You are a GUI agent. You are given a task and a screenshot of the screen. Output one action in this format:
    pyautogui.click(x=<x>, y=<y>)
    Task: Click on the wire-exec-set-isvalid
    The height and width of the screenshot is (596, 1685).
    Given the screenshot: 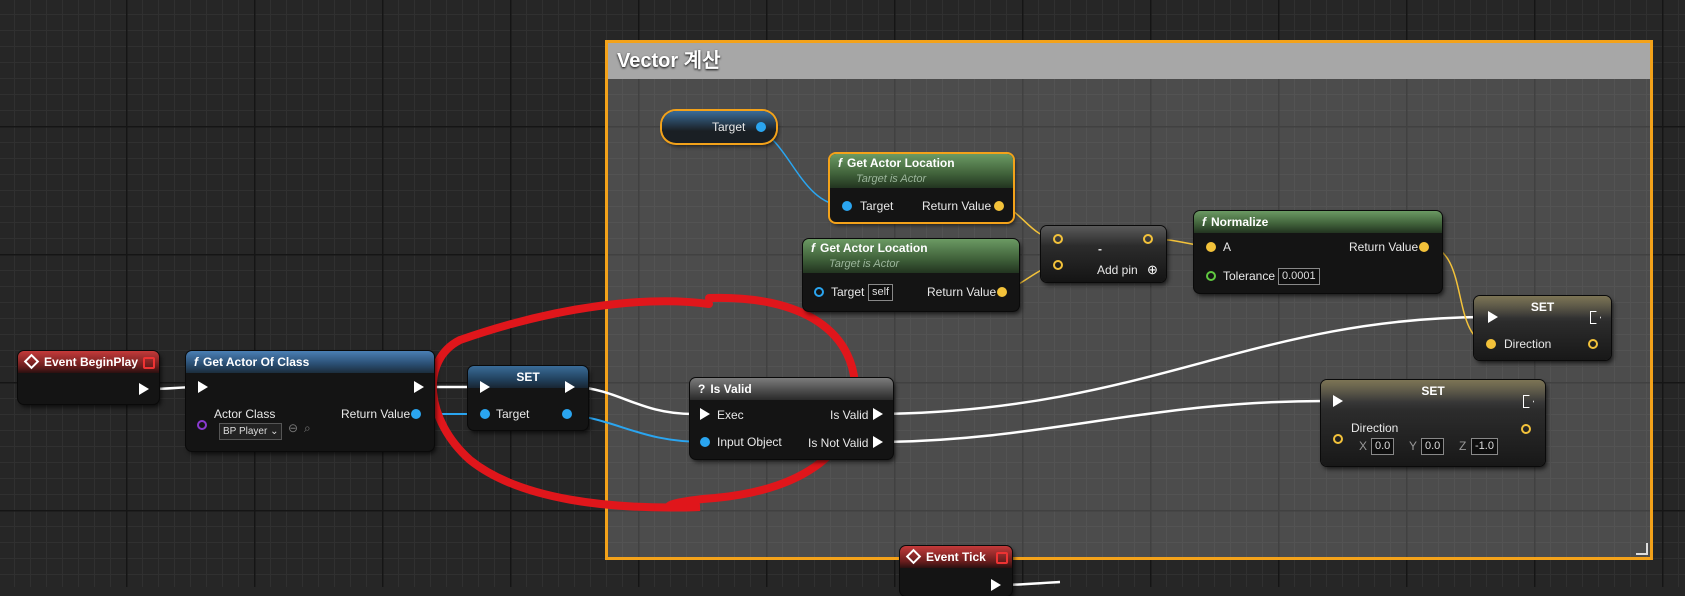 What is the action you would take?
    pyautogui.click(x=635, y=400)
    